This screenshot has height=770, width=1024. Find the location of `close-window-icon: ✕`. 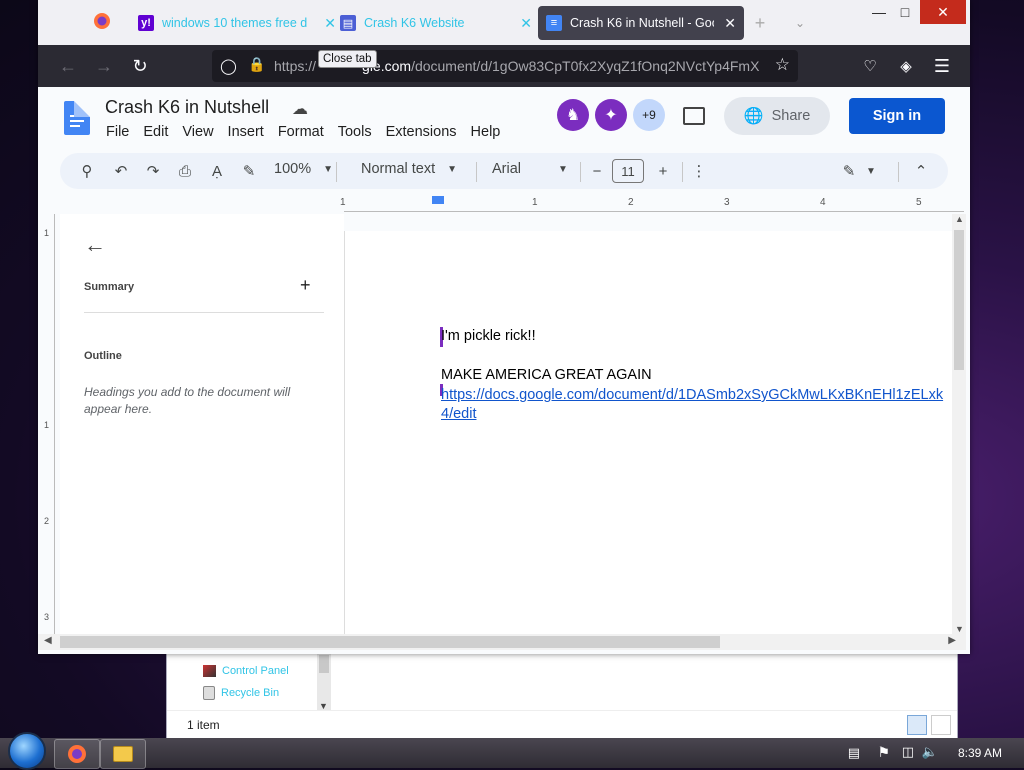

close-window-icon: ✕ is located at coordinates (943, 12).